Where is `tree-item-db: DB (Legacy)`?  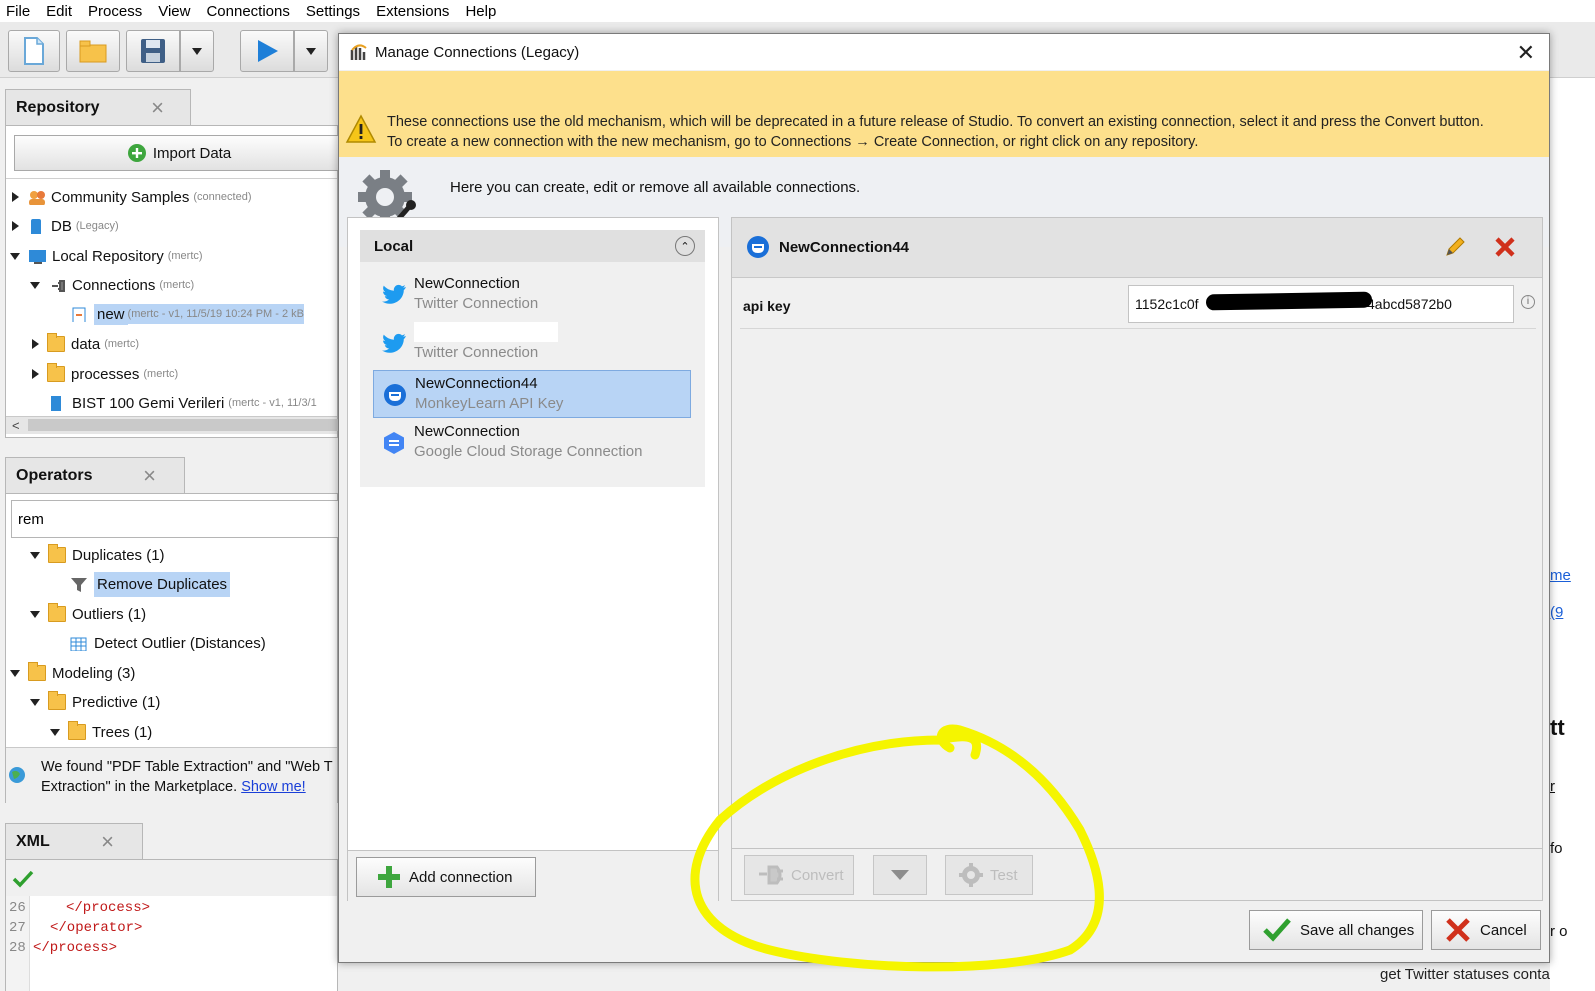
tree-item-db: DB (Legacy) is located at coordinates (65, 226).